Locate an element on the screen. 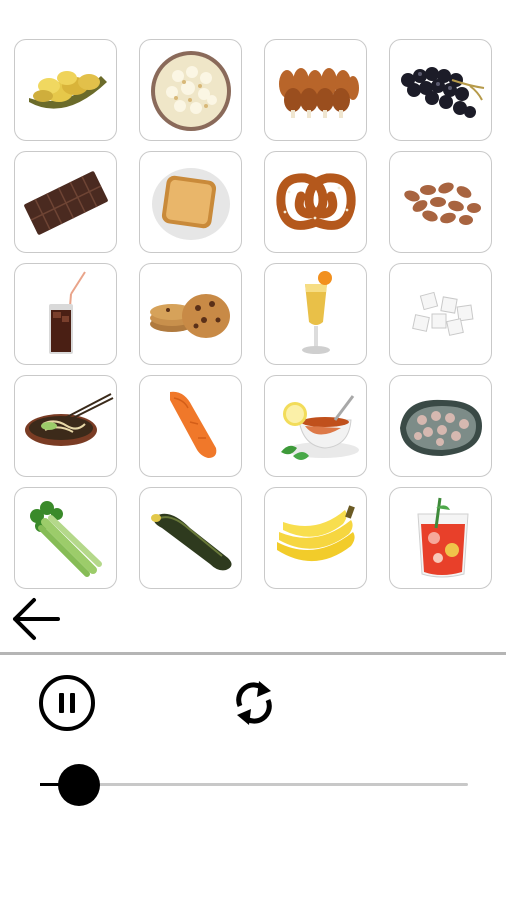  tile-chicken-legs is located at coordinates (315, 90).